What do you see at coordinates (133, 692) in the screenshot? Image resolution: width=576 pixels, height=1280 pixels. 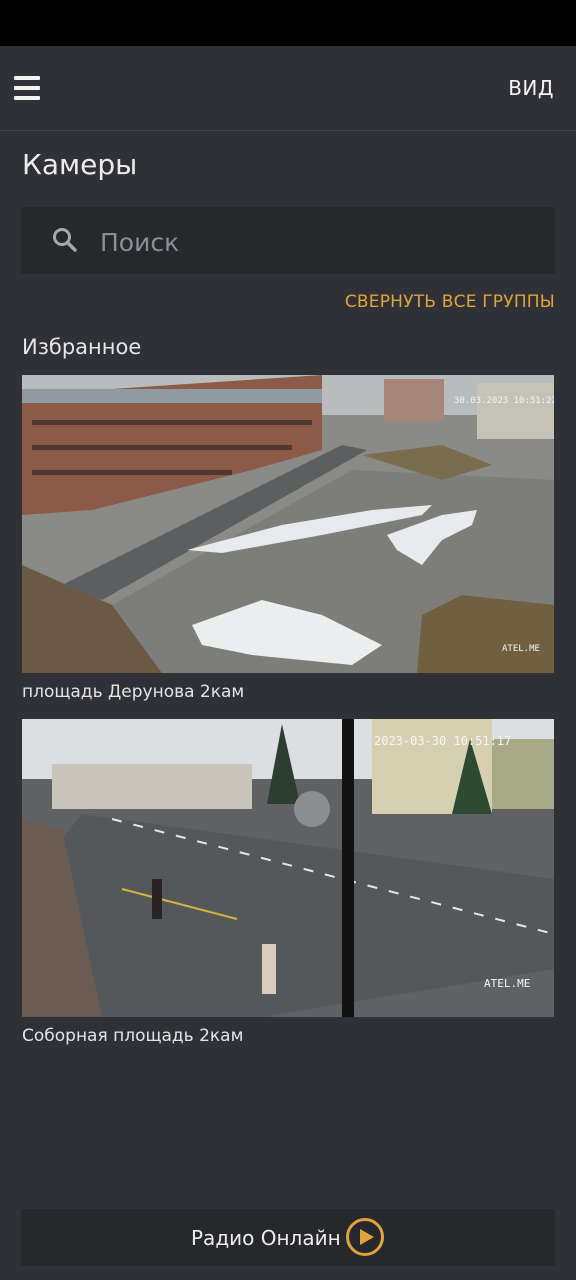 I see `camera-name: площадь Дерунова 2кам` at bounding box center [133, 692].